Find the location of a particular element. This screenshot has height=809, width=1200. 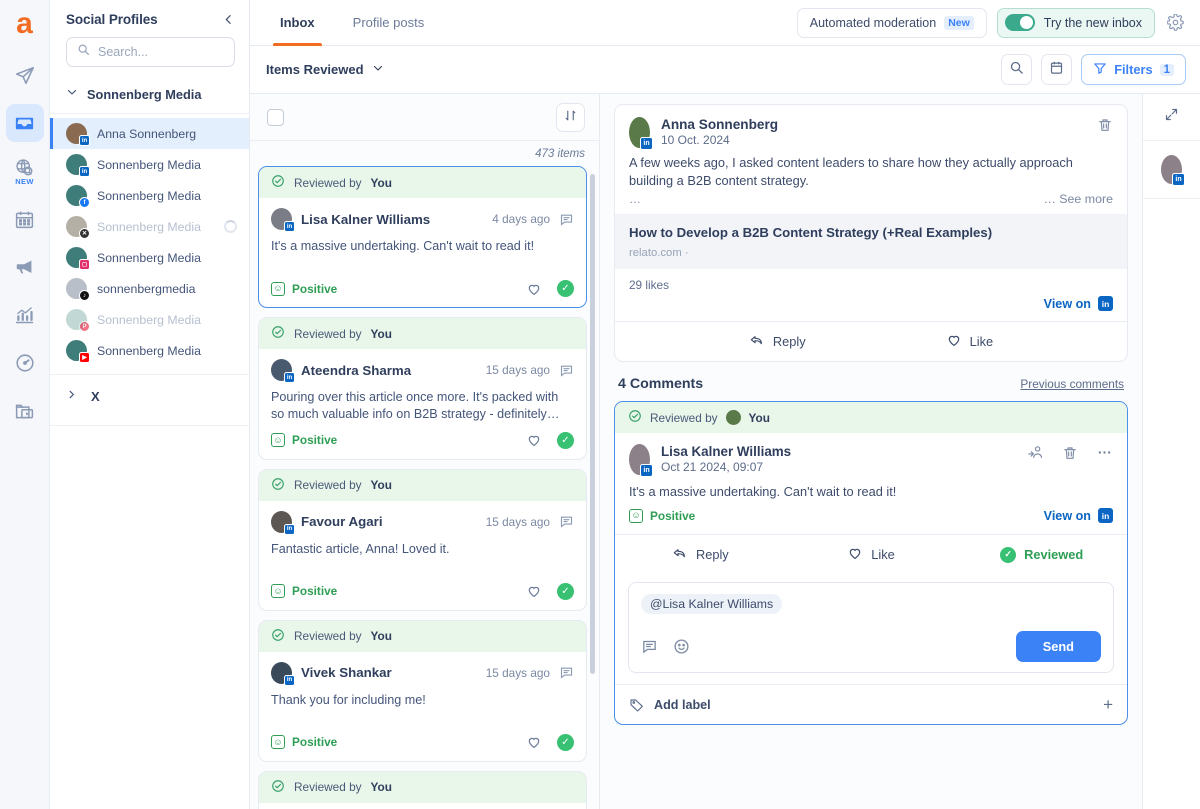

view-on-linkedin-link: View on in is located at coordinates (1078, 304).